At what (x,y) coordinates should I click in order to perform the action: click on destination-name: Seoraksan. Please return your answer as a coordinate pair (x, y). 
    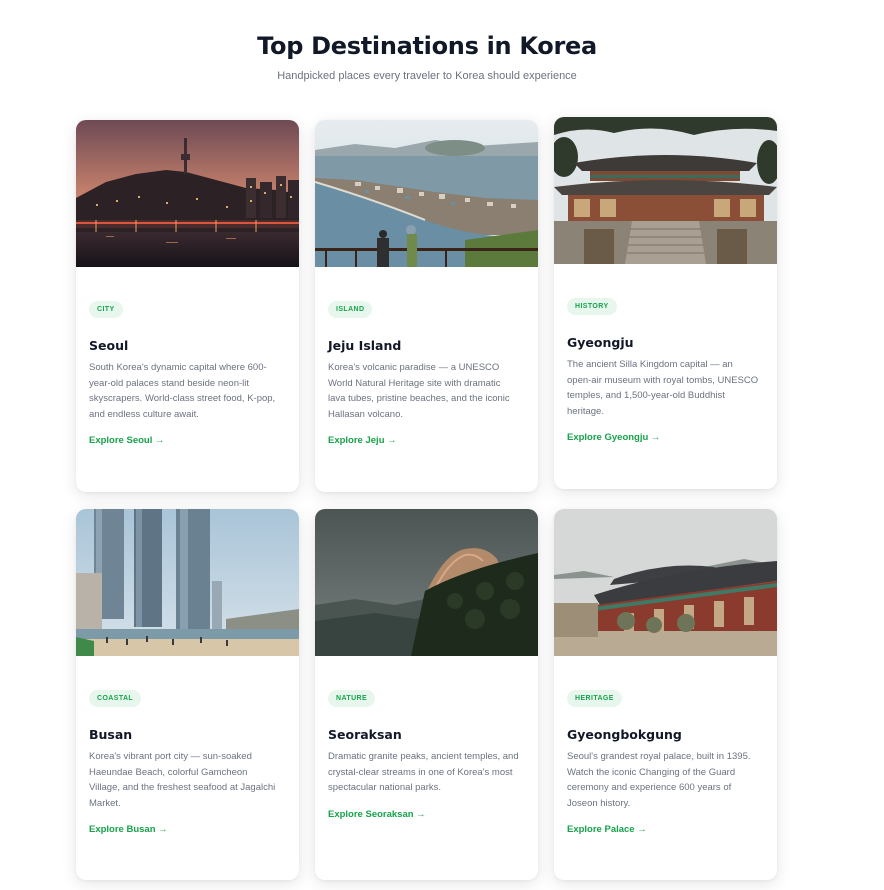
    Looking at the image, I should click on (365, 734).